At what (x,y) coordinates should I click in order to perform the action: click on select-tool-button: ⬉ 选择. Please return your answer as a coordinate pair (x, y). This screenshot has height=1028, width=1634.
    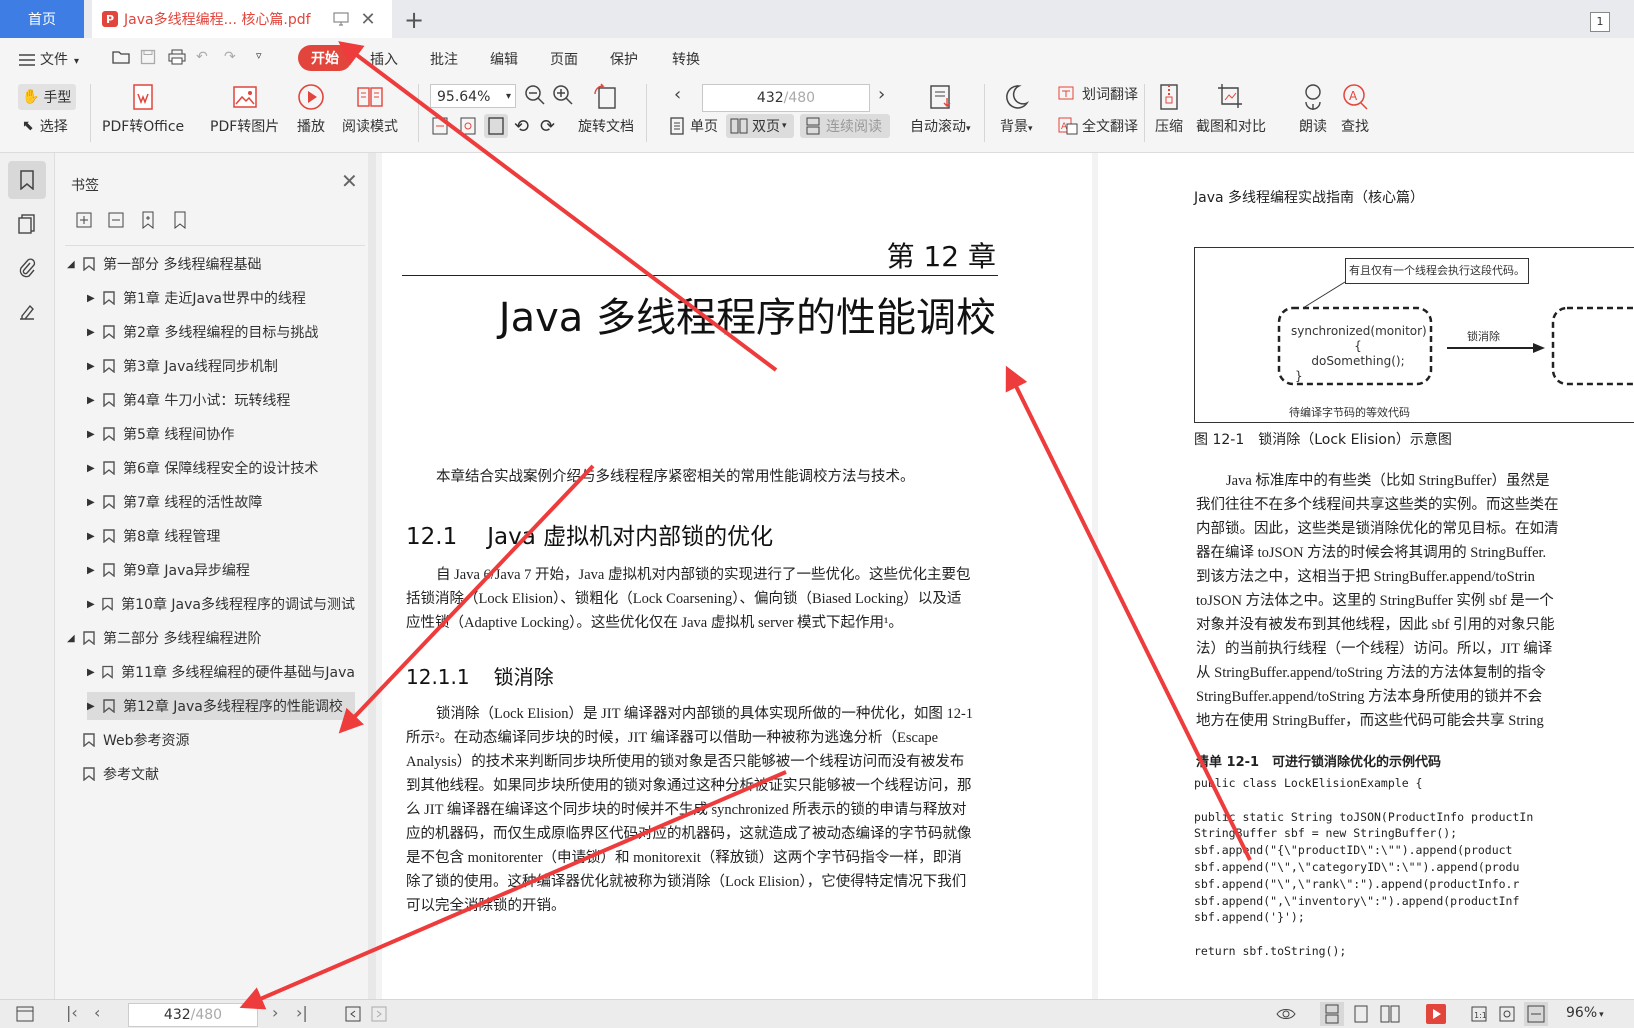
    Looking at the image, I should click on (45, 126).